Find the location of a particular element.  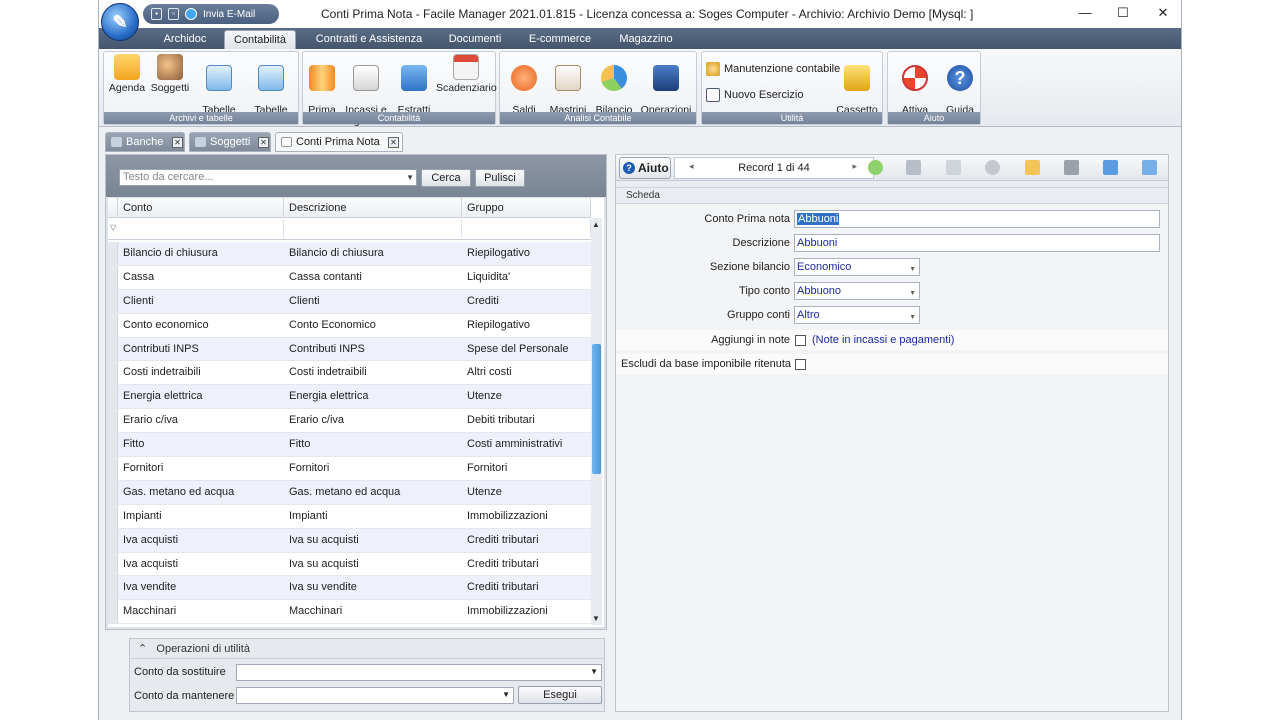

collapse-icon: ⌃ is located at coordinates (142, 649).